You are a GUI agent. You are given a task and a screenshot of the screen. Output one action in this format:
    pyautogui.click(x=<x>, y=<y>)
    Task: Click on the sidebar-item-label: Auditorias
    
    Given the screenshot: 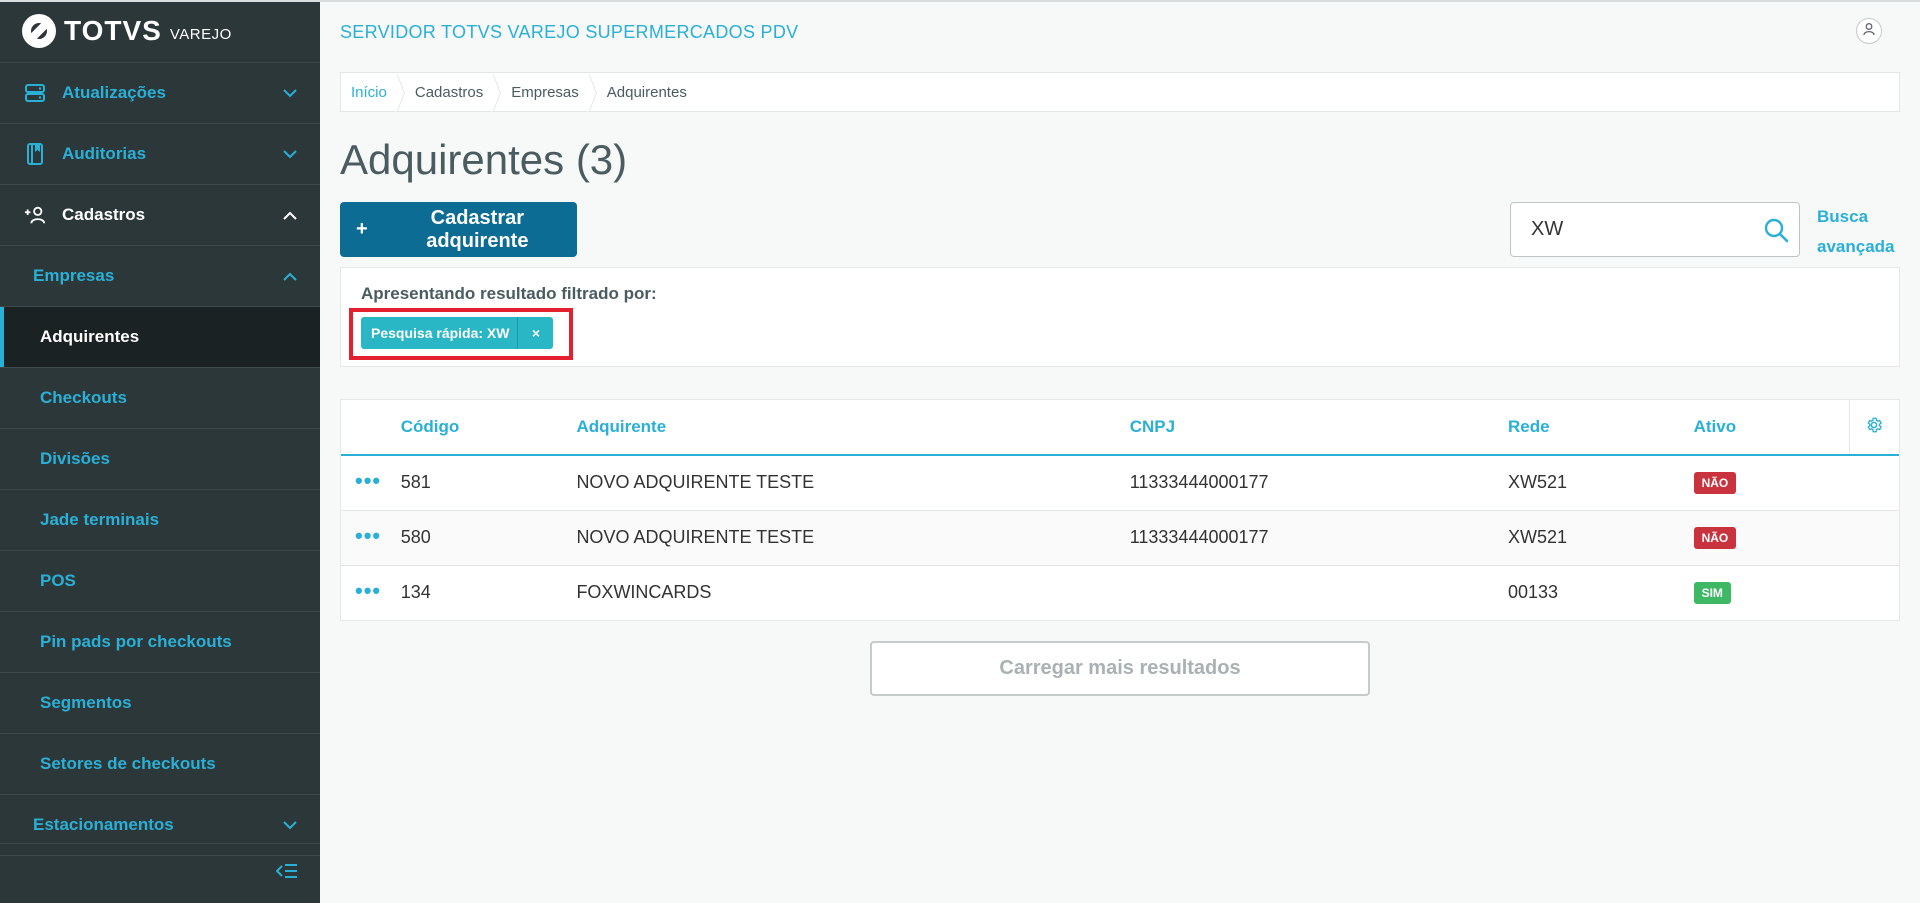 What is the action you would take?
    pyautogui.click(x=104, y=153)
    